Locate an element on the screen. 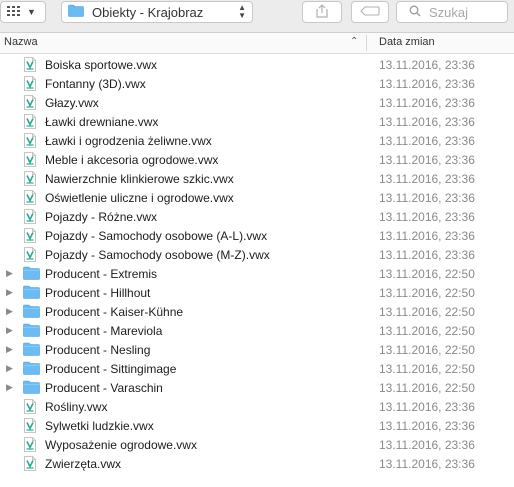 Image resolution: width=514 pixels, height=487 pixels. tag-button is located at coordinates (370, 12).